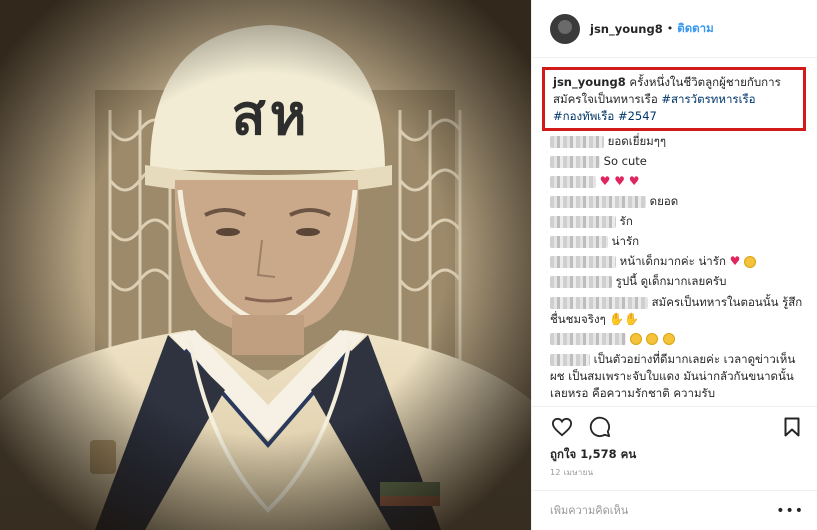 This screenshot has height=530, width=817. I want to click on comment-item: หน้าเด็กมากค่ะ น่ารัก ♥, so click(679, 261).